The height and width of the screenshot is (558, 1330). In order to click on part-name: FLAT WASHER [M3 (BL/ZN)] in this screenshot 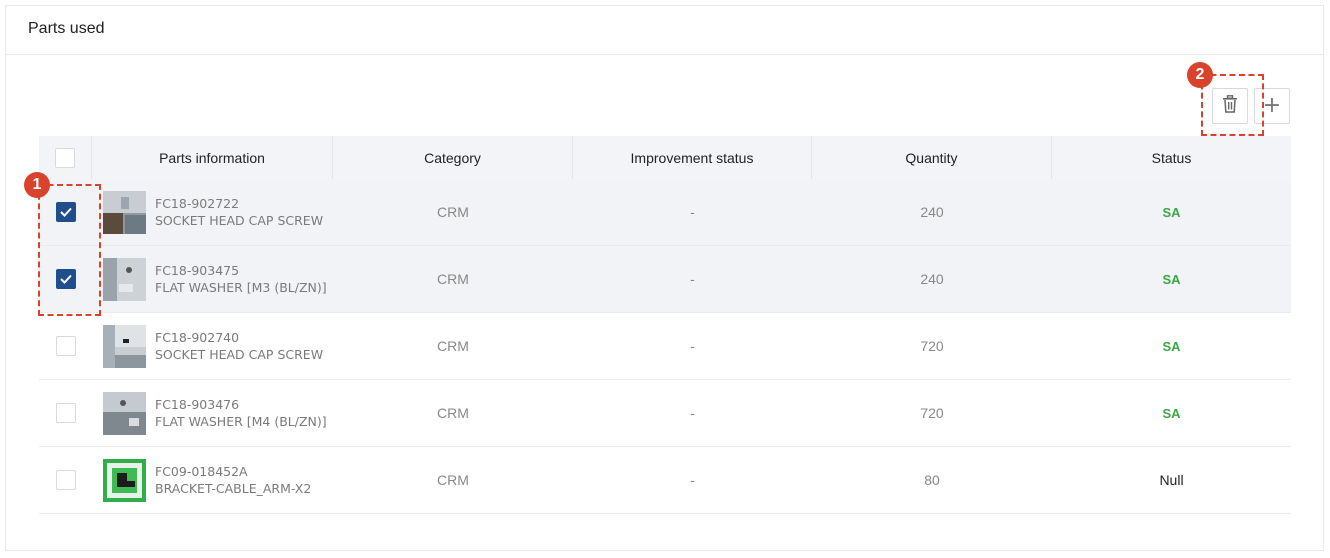, I will do `click(241, 287)`.